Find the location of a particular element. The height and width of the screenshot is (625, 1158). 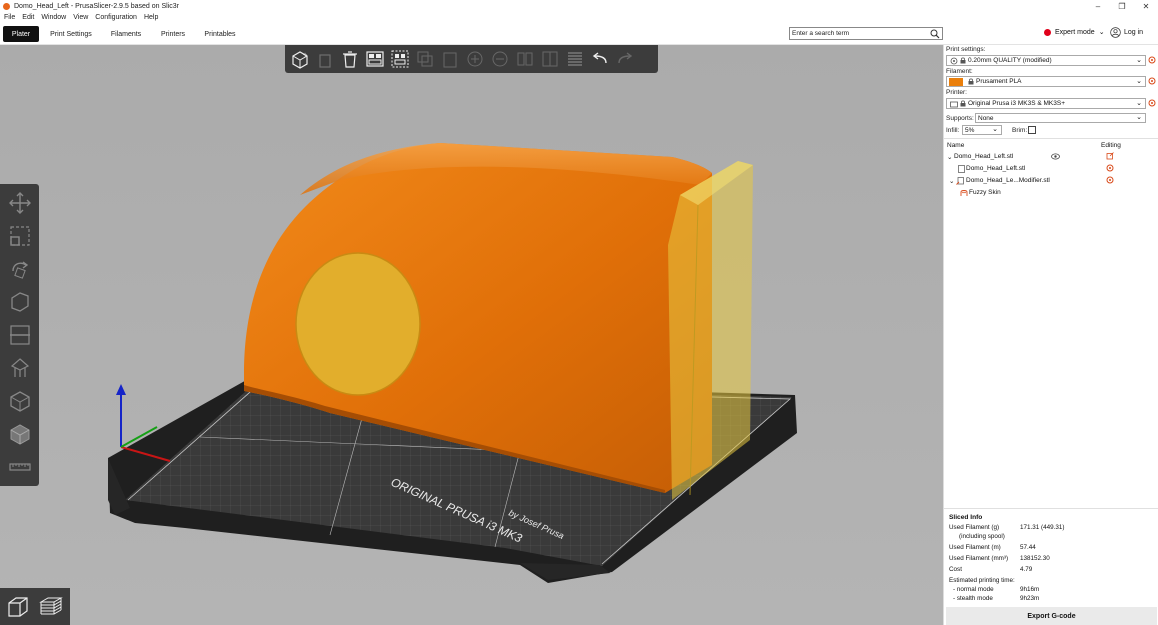

preview-button is located at coordinates (50, 607).